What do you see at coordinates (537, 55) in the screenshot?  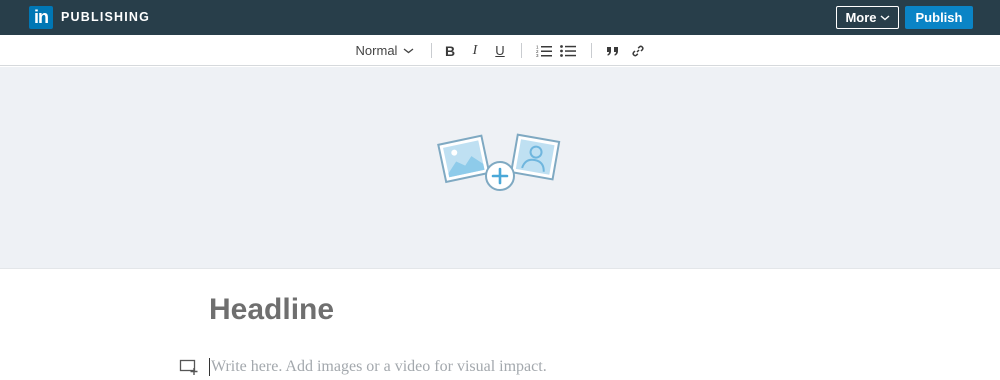 I see `svg-text: 3` at bounding box center [537, 55].